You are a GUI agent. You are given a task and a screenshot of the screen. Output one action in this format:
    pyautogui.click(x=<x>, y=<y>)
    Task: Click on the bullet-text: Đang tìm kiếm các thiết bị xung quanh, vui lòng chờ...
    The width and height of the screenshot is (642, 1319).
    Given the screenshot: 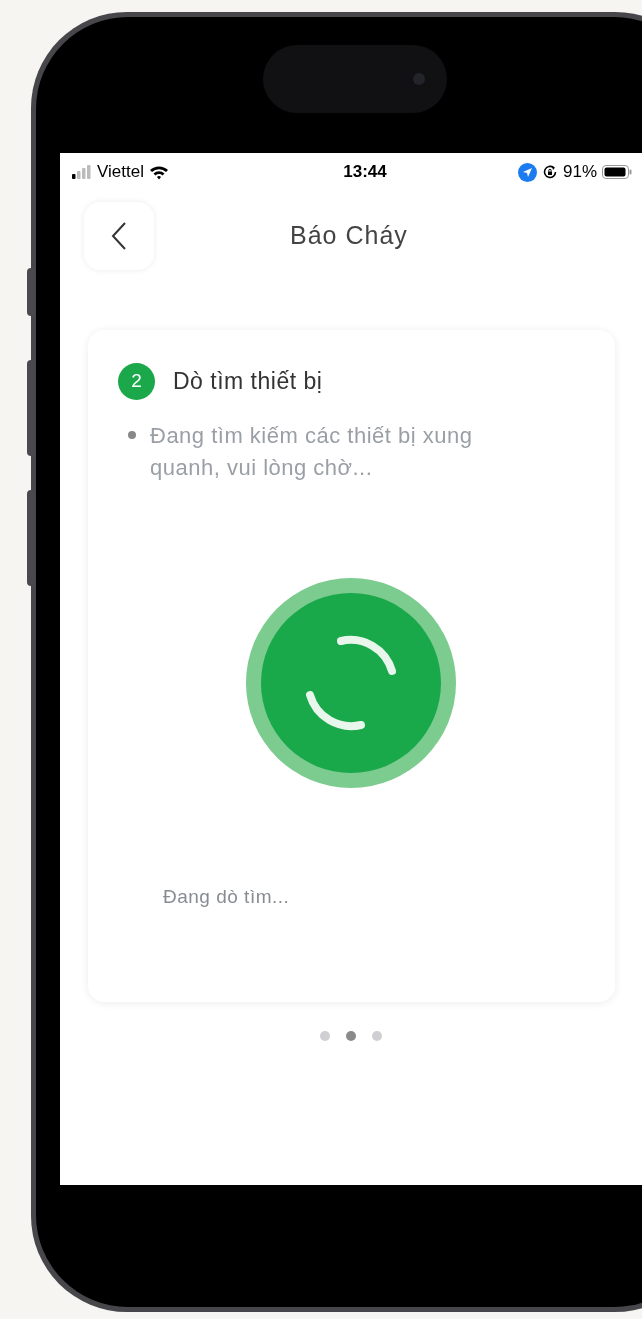 What is the action you would take?
    pyautogui.click(x=312, y=452)
    